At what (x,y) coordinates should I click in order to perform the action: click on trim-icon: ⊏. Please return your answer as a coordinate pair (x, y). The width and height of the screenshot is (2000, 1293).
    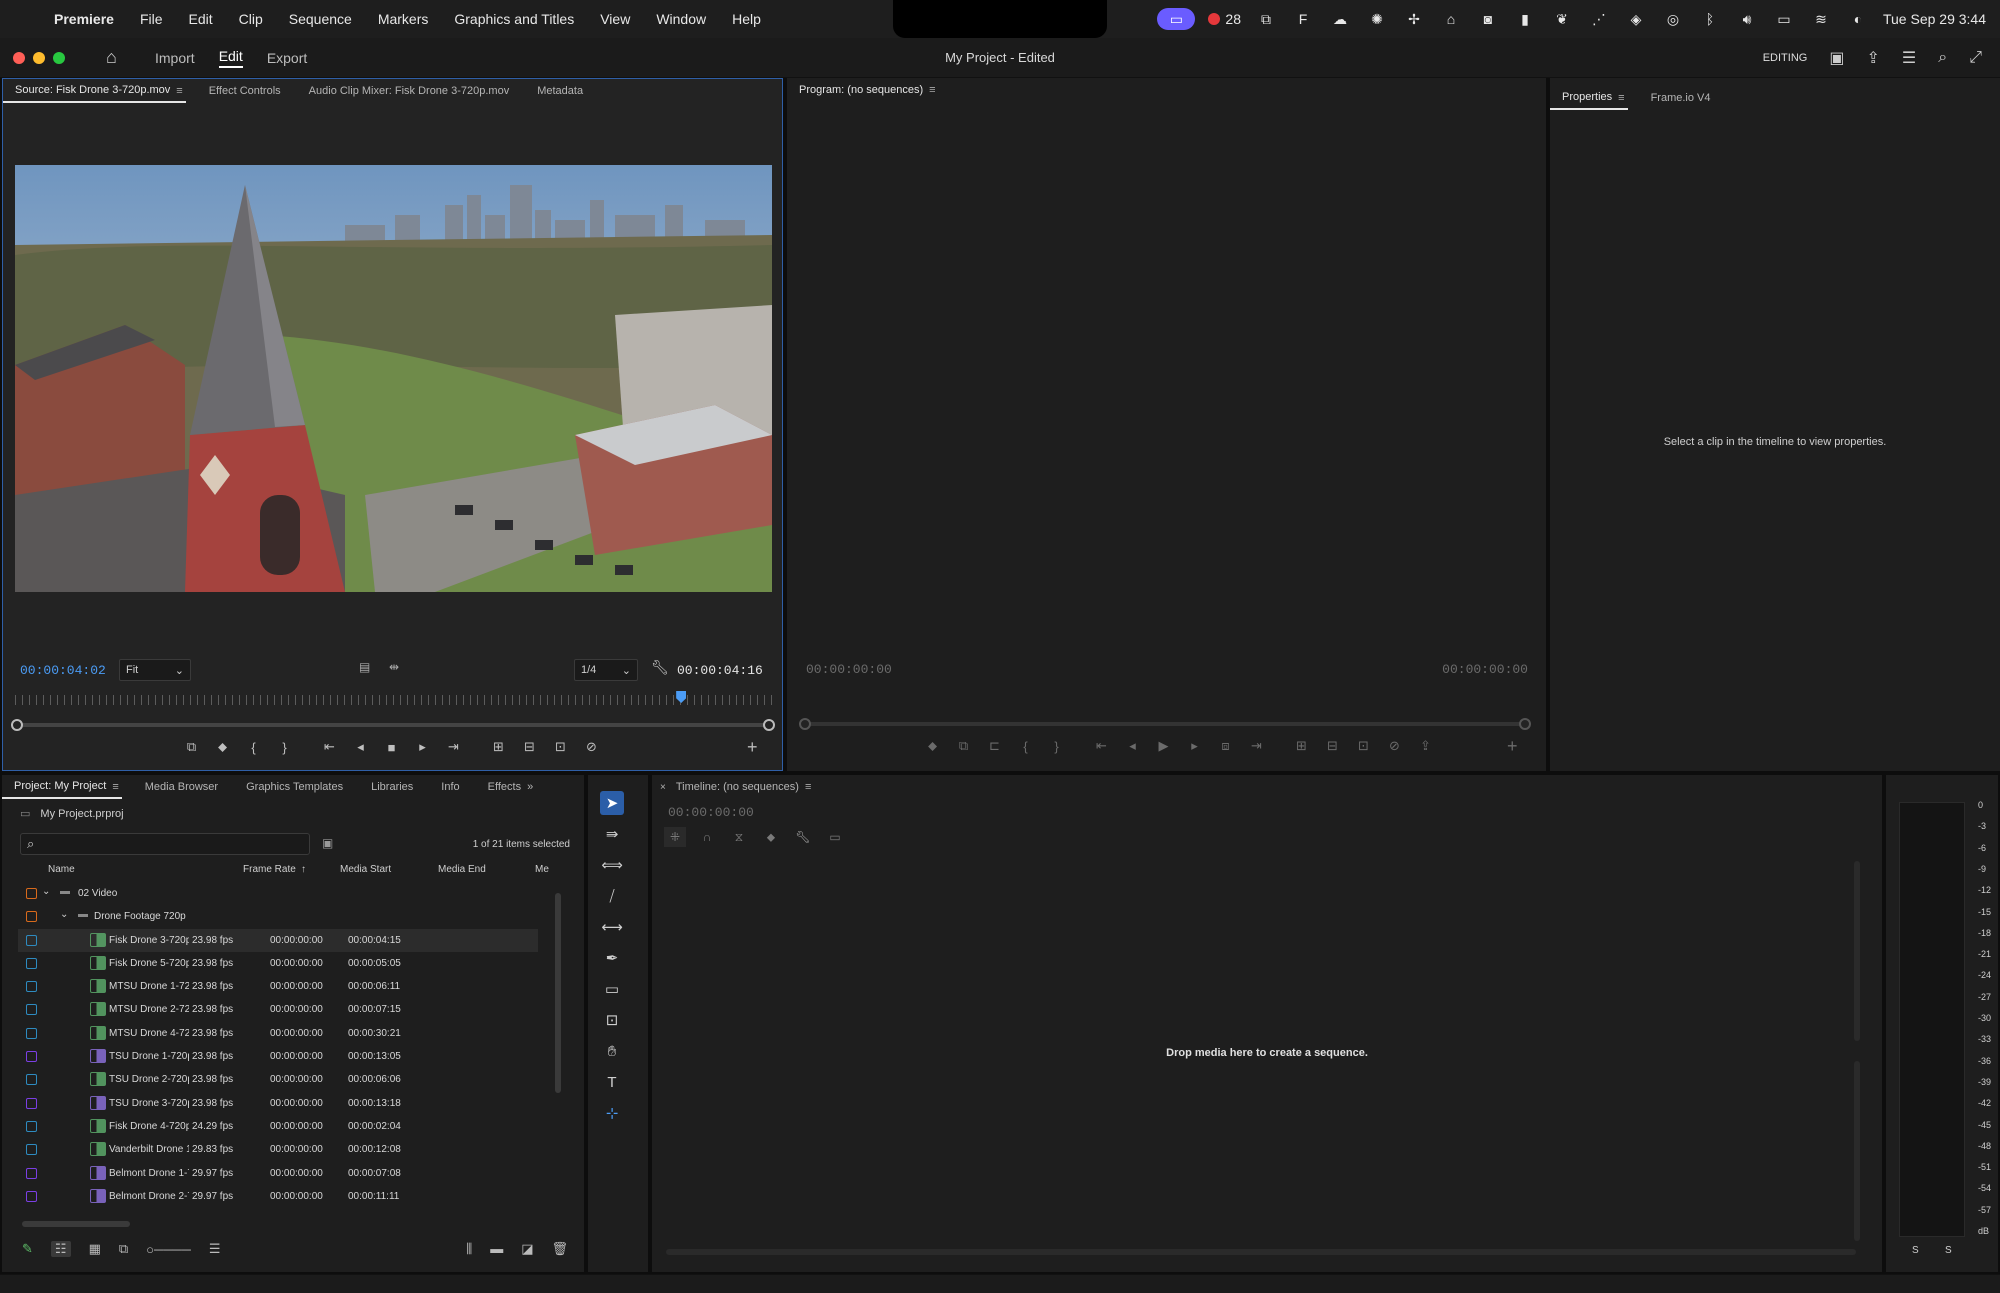
    Looking at the image, I should click on (994, 746).